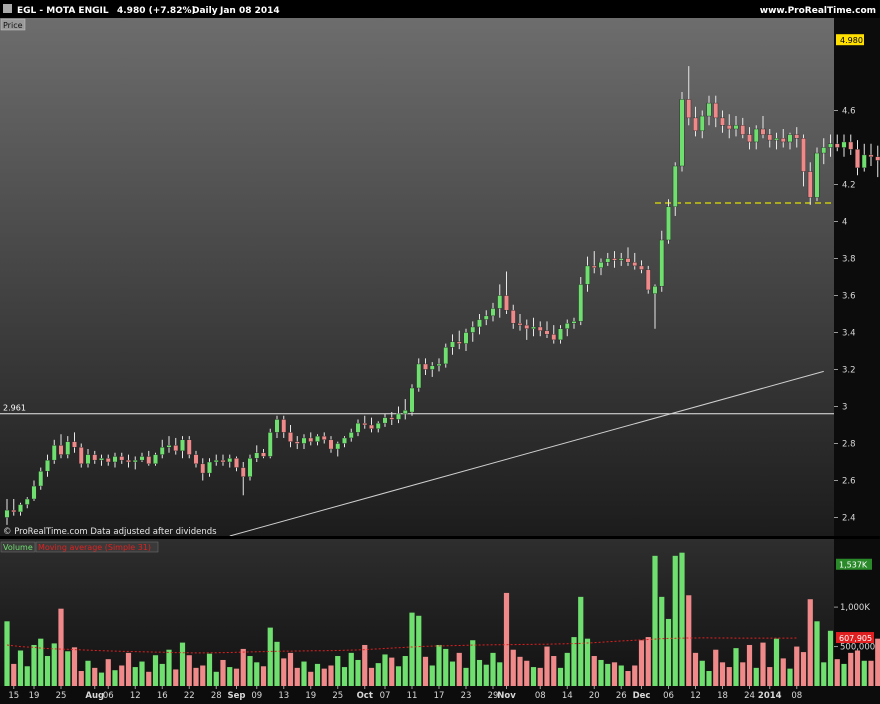  I want to click on panel-separator, so click(440, 537).